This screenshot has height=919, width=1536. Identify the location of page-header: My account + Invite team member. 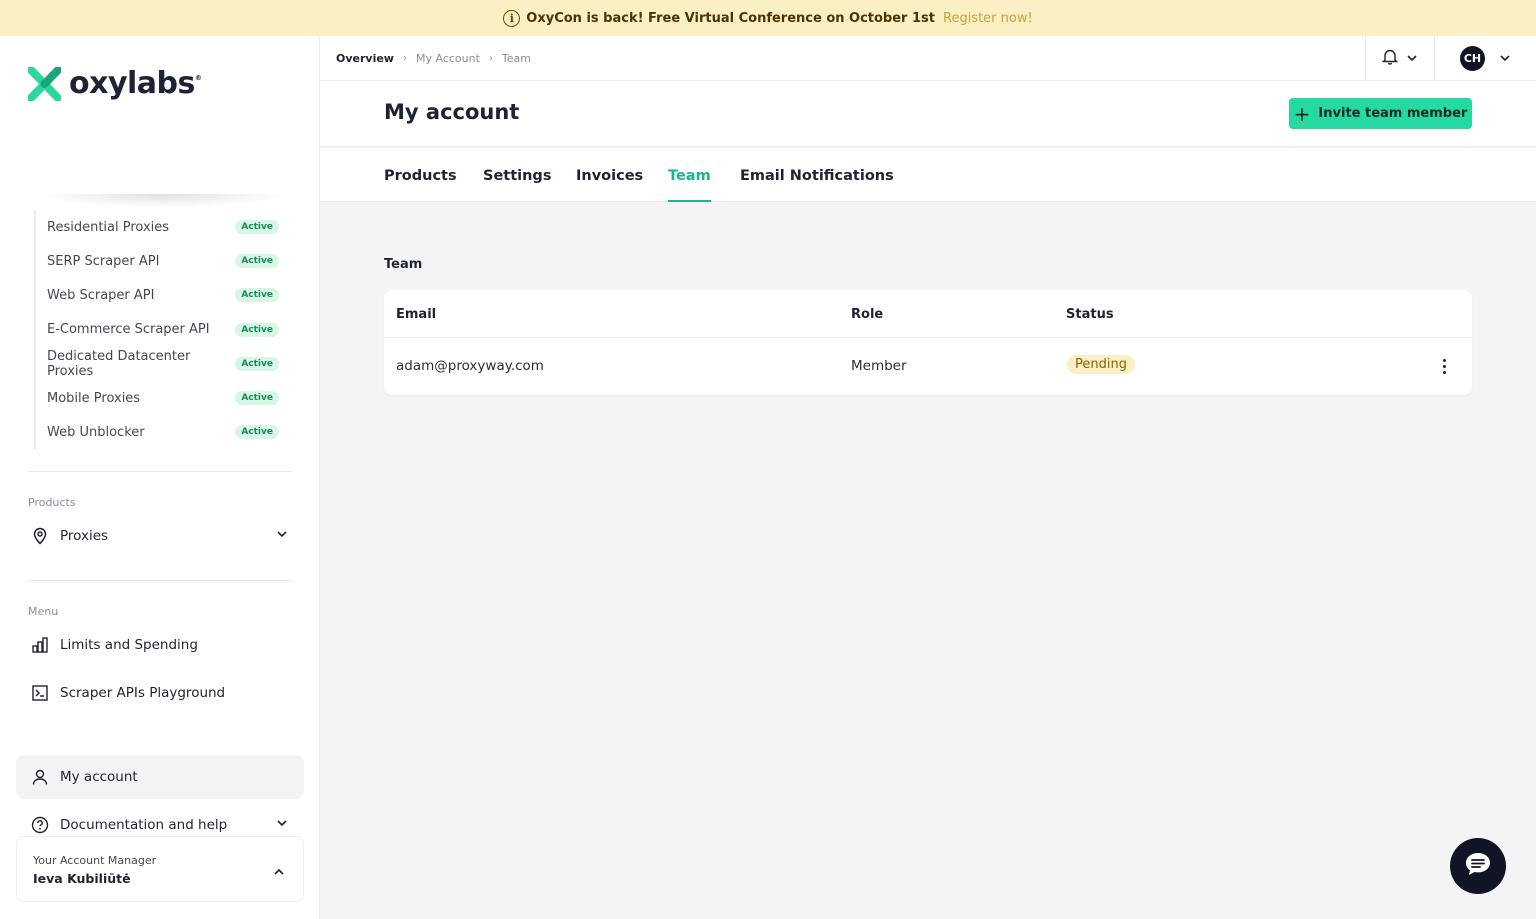
(928, 114).